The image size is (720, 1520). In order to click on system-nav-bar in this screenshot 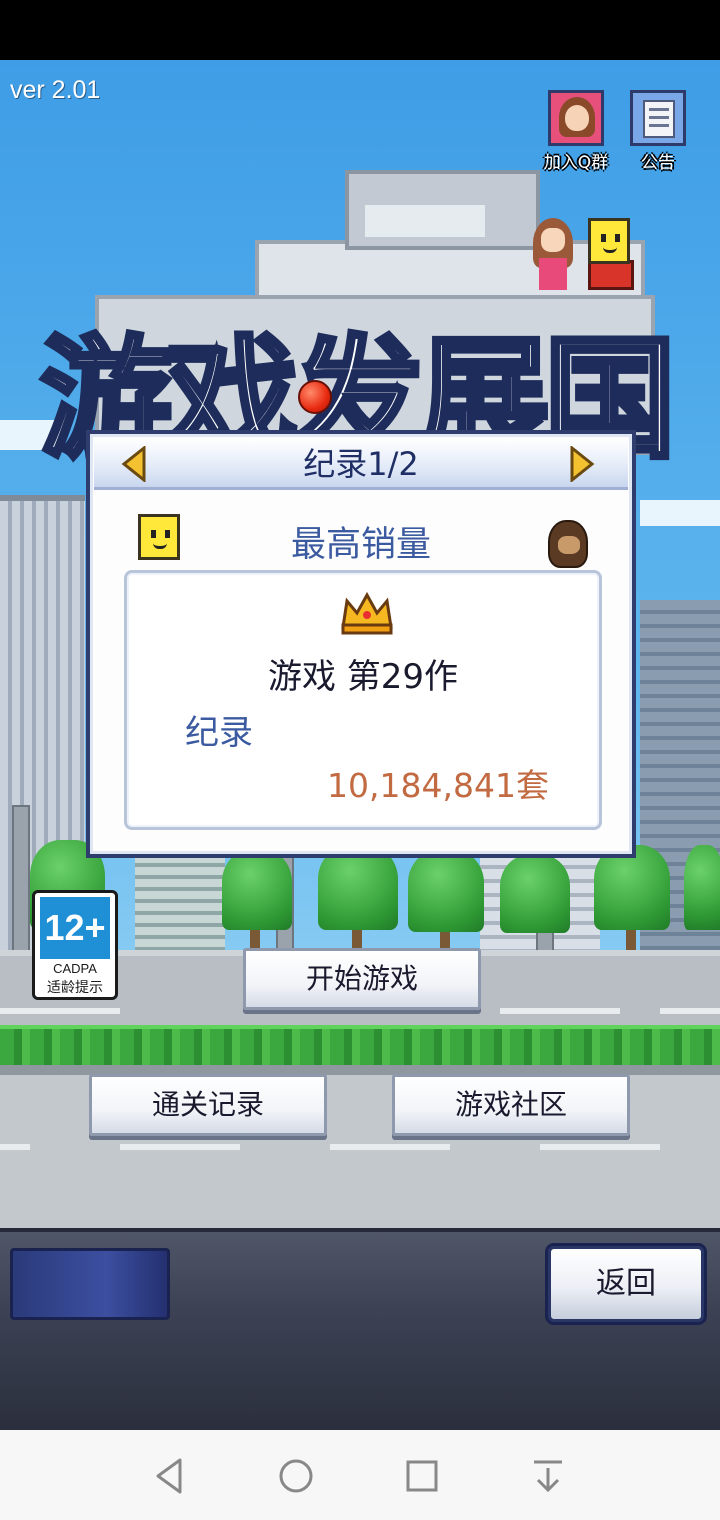, I will do `click(360, 1475)`.